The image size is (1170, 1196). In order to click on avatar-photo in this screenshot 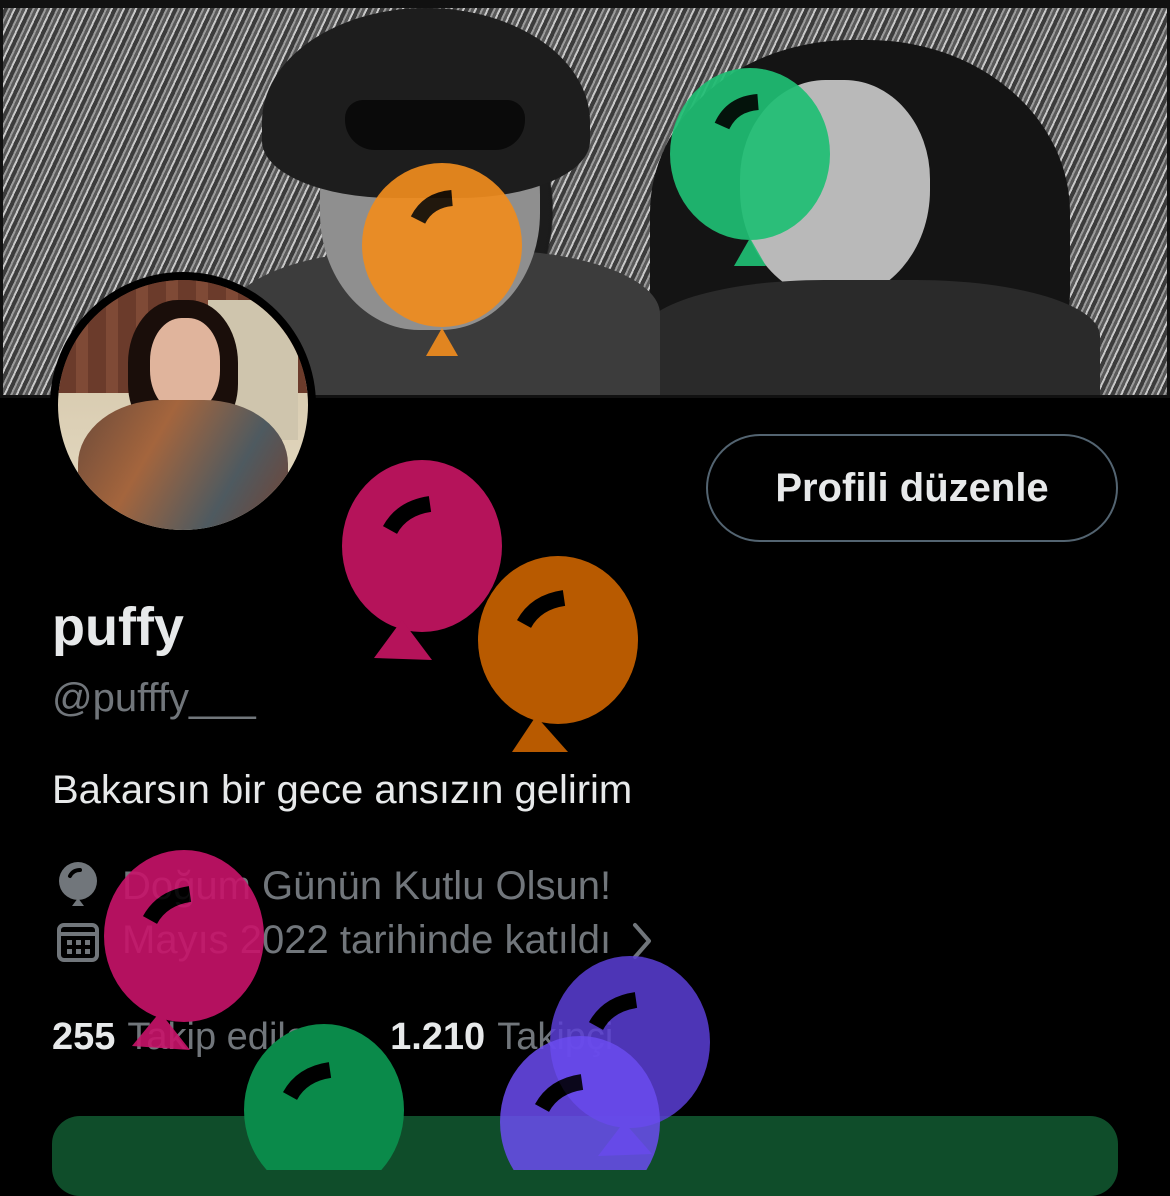, I will do `click(183, 405)`.